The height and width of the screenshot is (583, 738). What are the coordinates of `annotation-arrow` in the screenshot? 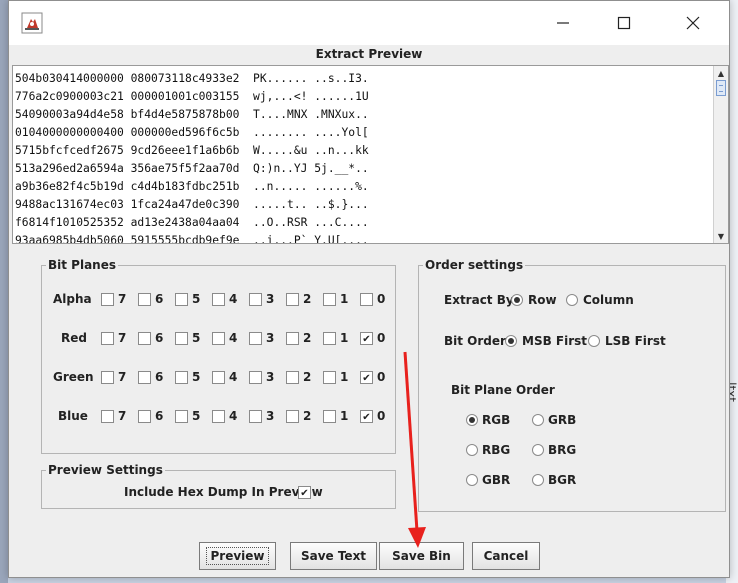 It's located at (414, 449).